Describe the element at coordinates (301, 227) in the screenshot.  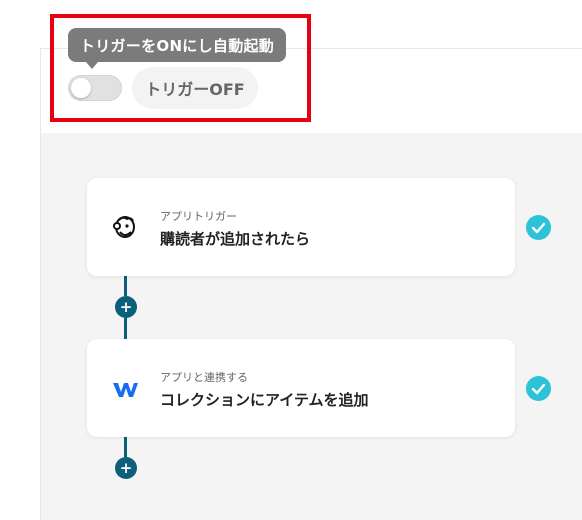
I see `step-card-trigger: アプリトリガー 購読者が追加されたら` at that location.